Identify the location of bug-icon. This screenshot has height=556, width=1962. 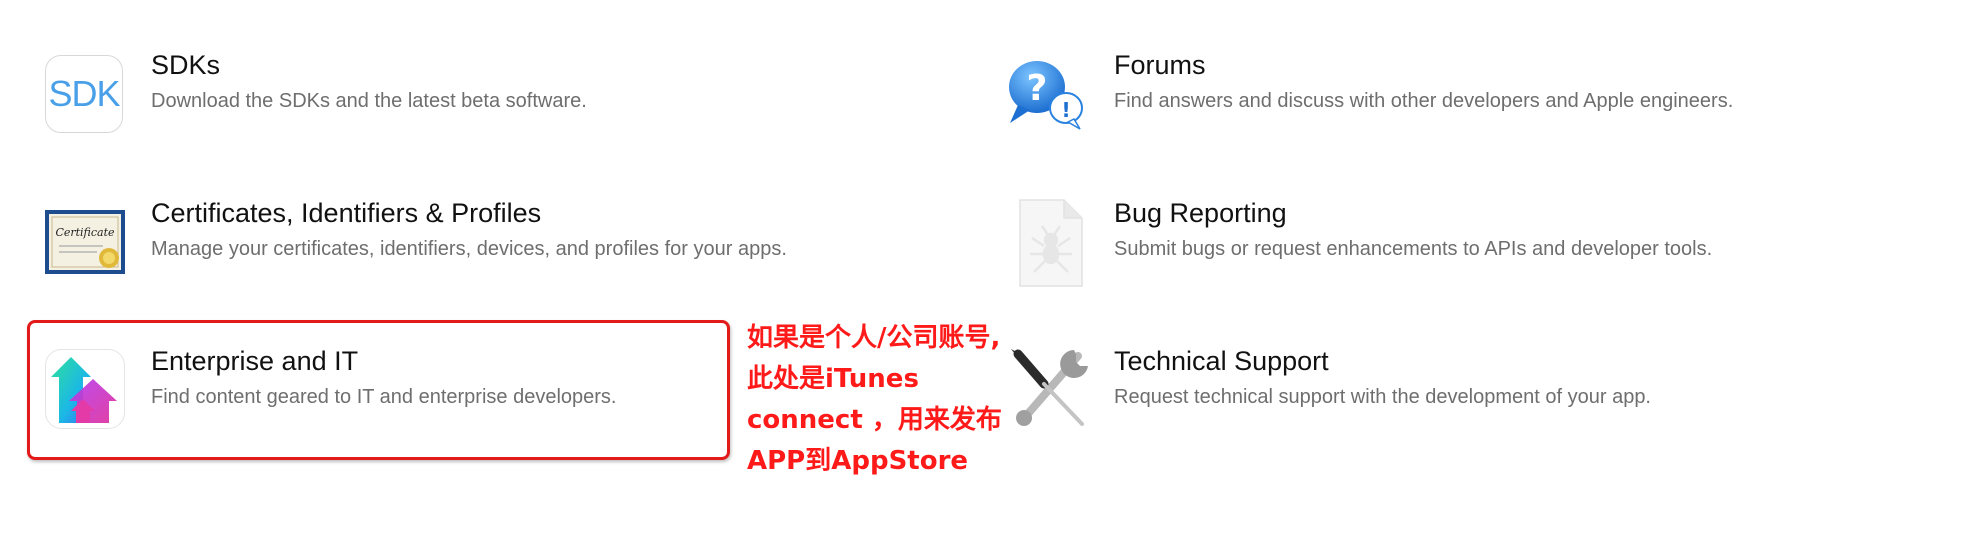
(1051, 243).